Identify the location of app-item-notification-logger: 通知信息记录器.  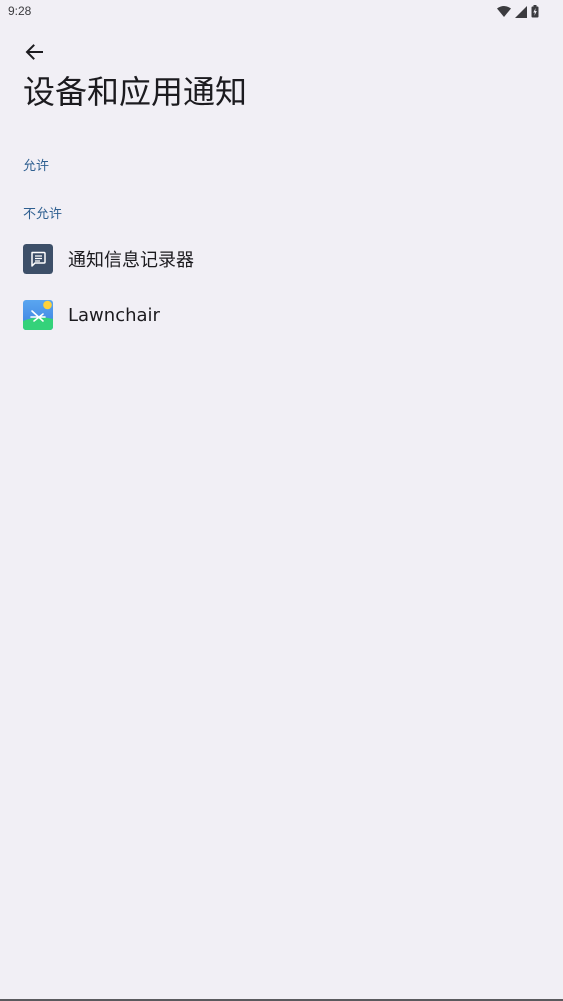
(281, 259).